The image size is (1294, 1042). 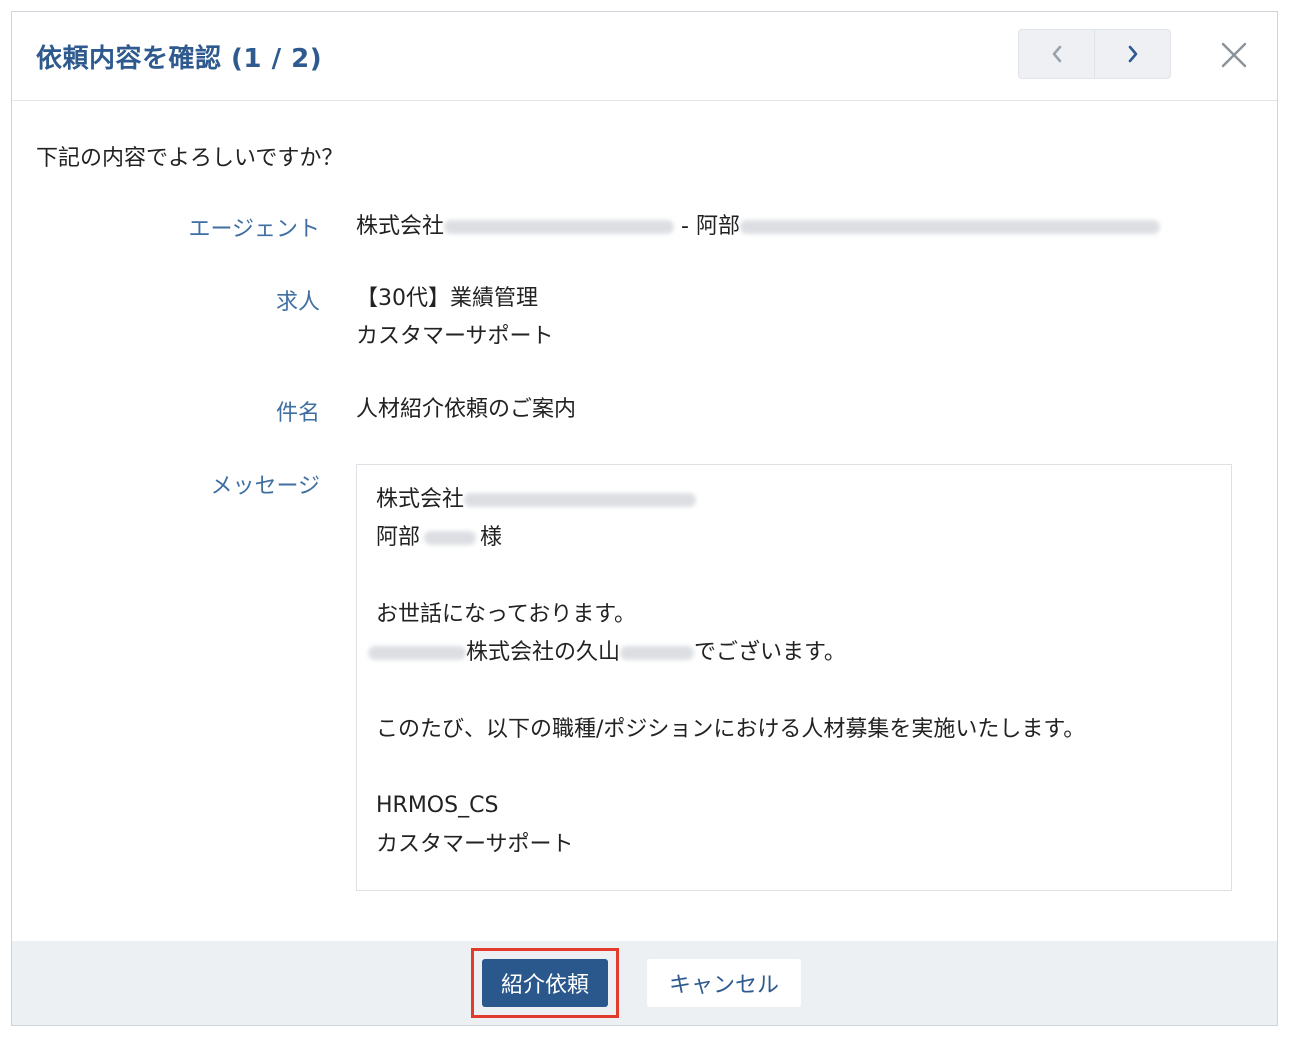 What do you see at coordinates (455, 336) in the screenshot?
I see `job-category: カスタマーサポート` at bounding box center [455, 336].